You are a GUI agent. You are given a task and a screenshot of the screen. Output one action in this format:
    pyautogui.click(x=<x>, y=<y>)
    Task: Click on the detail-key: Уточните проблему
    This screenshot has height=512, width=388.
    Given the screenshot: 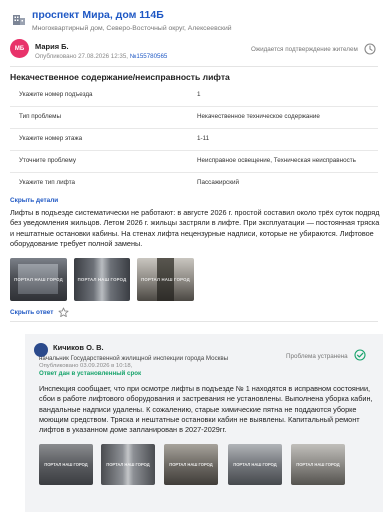 What is the action you would take?
    pyautogui.click(x=47, y=160)
    